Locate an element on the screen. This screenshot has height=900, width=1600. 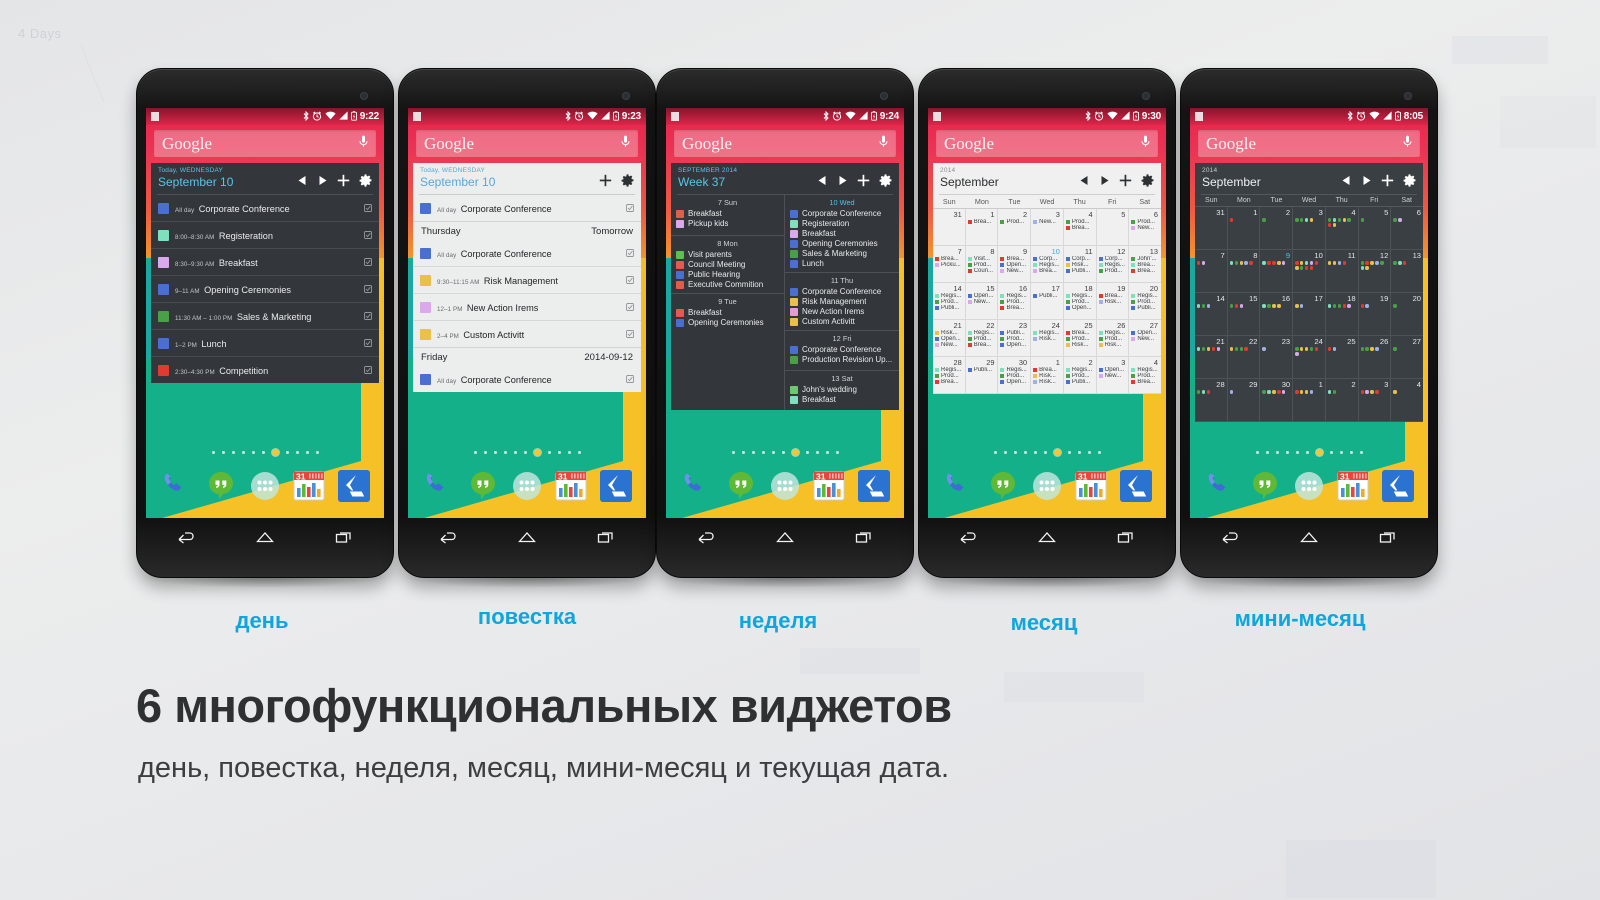
week-day-cell: 9 Tue Breakfast Opening Ceremonies is located at coordinates (727, 313).